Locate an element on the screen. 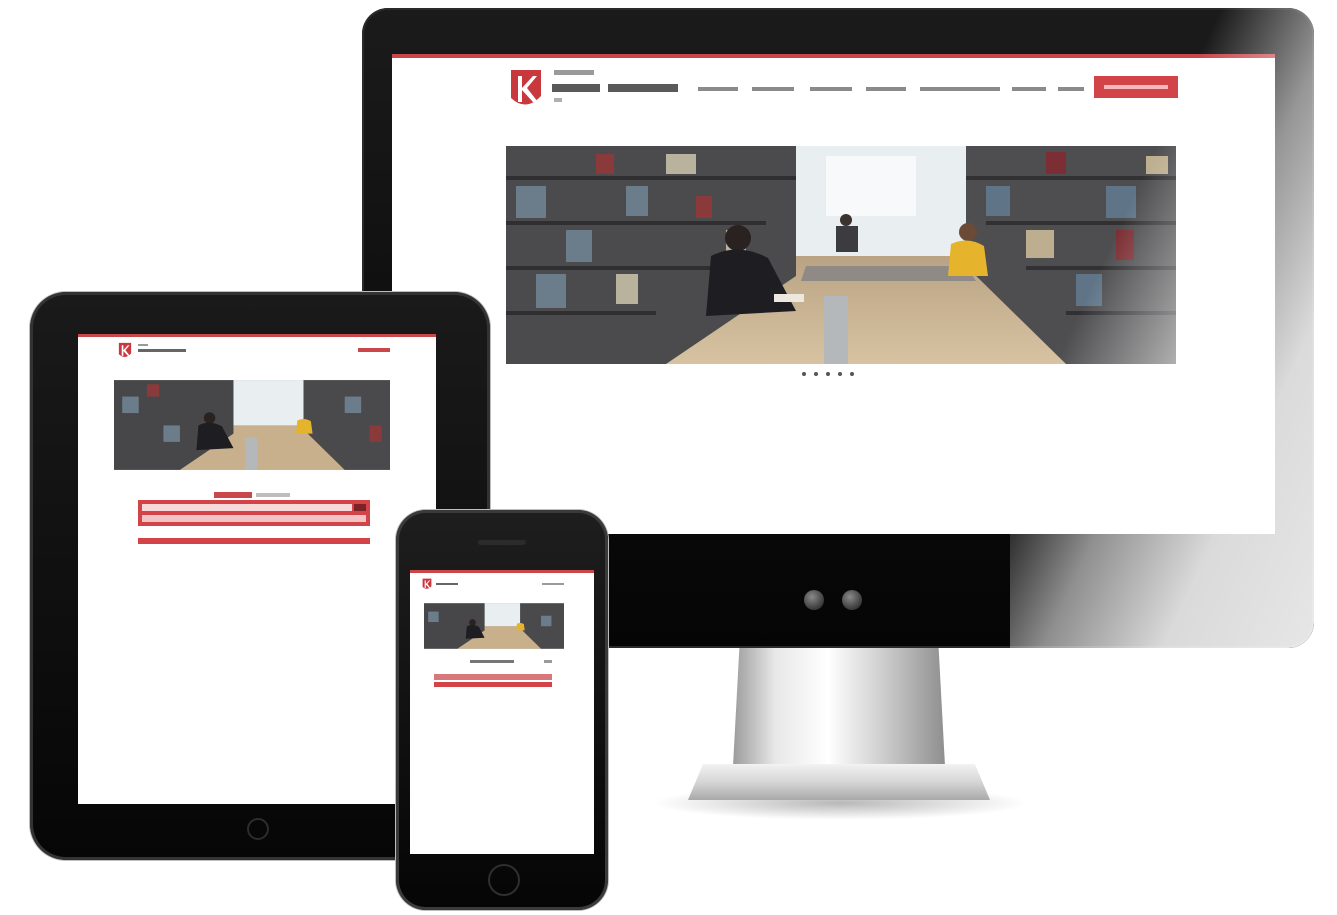 The width and height of the screenshot is (1337, 915). tablet-home-button-icon is located at coordinates (258, 829).